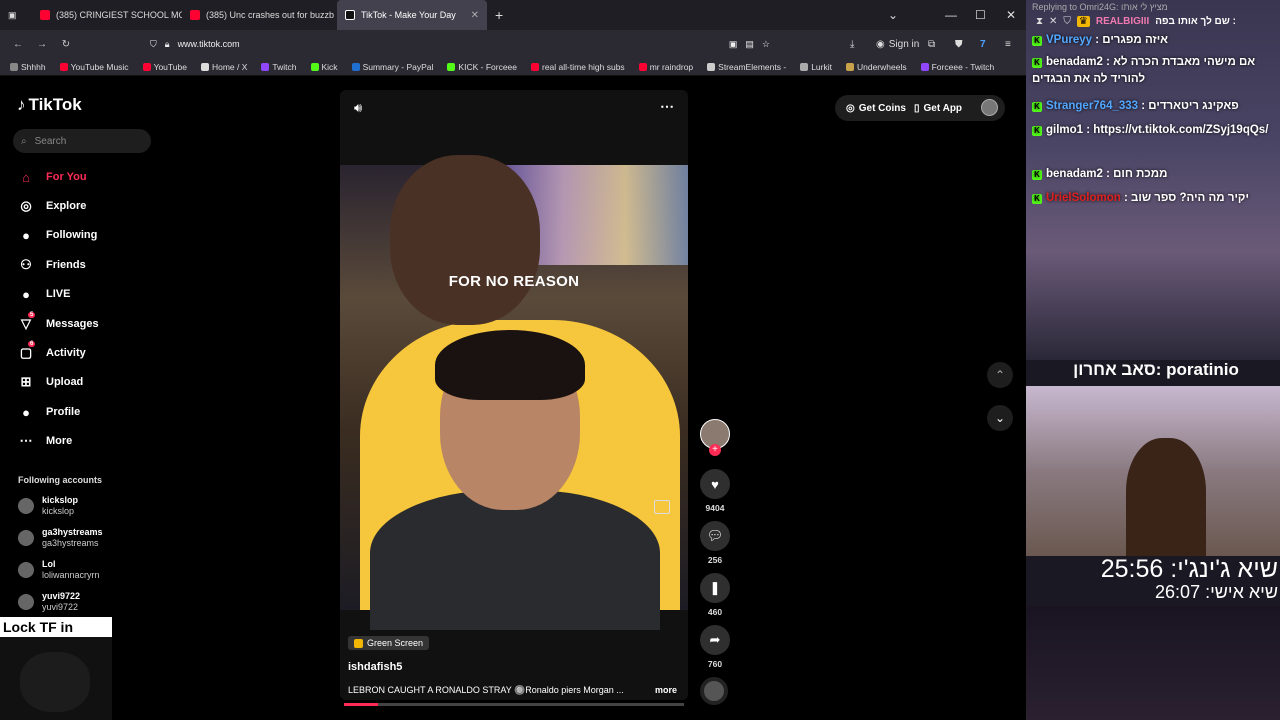 Image resolution: width=1280 pixels, height=720 pixels. What do you see at coordinates (475, 15) in the screenshot?
I see `close-tab-icon: ✕` at bounding box center [475, 15].